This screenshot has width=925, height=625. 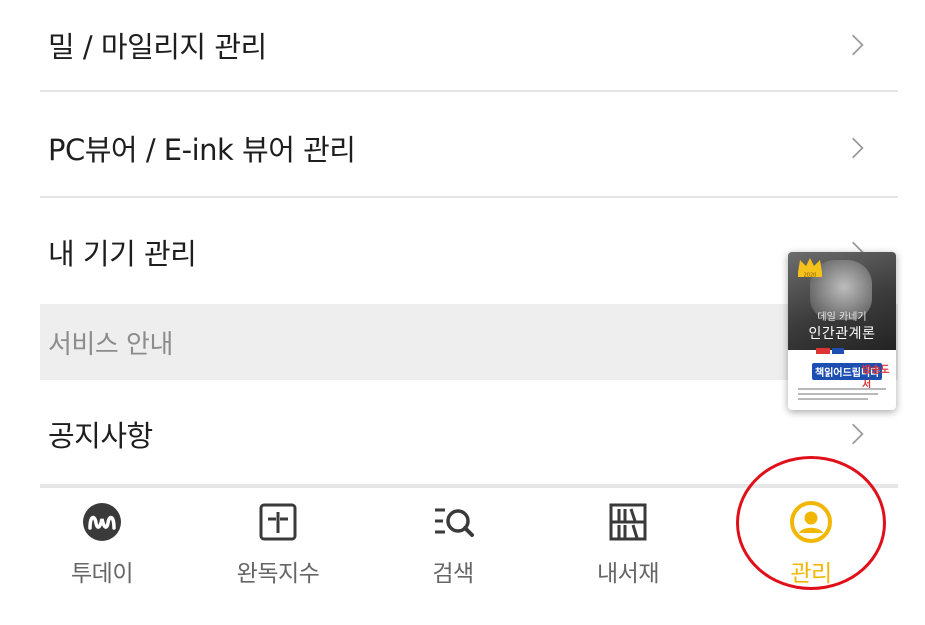 I want to click on today-wave-icon, so click(x=102, y=522).